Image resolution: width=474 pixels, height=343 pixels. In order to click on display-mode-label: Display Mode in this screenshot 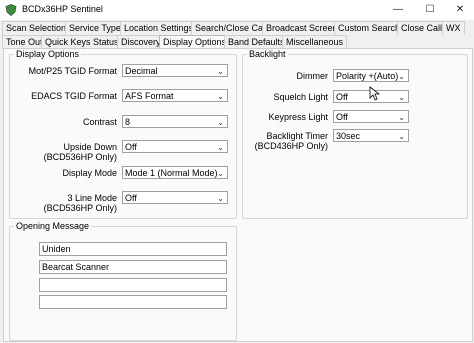, I will do `click(89, 173)`.